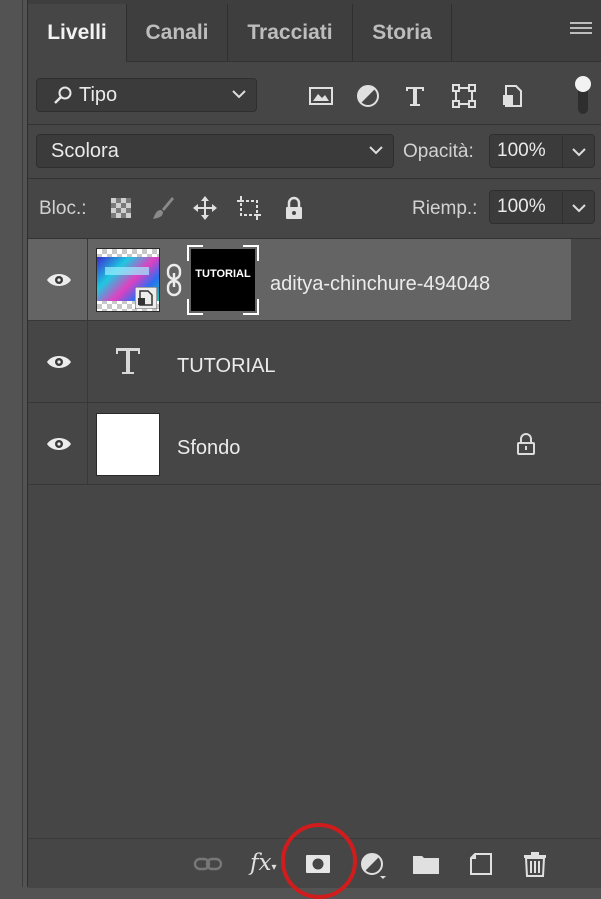 Image resolution: width=601 pixels, height=899 pixels. Describe the element at coordinates (481, 864) in the screenshot. I see `new-layer-icon` at that location.